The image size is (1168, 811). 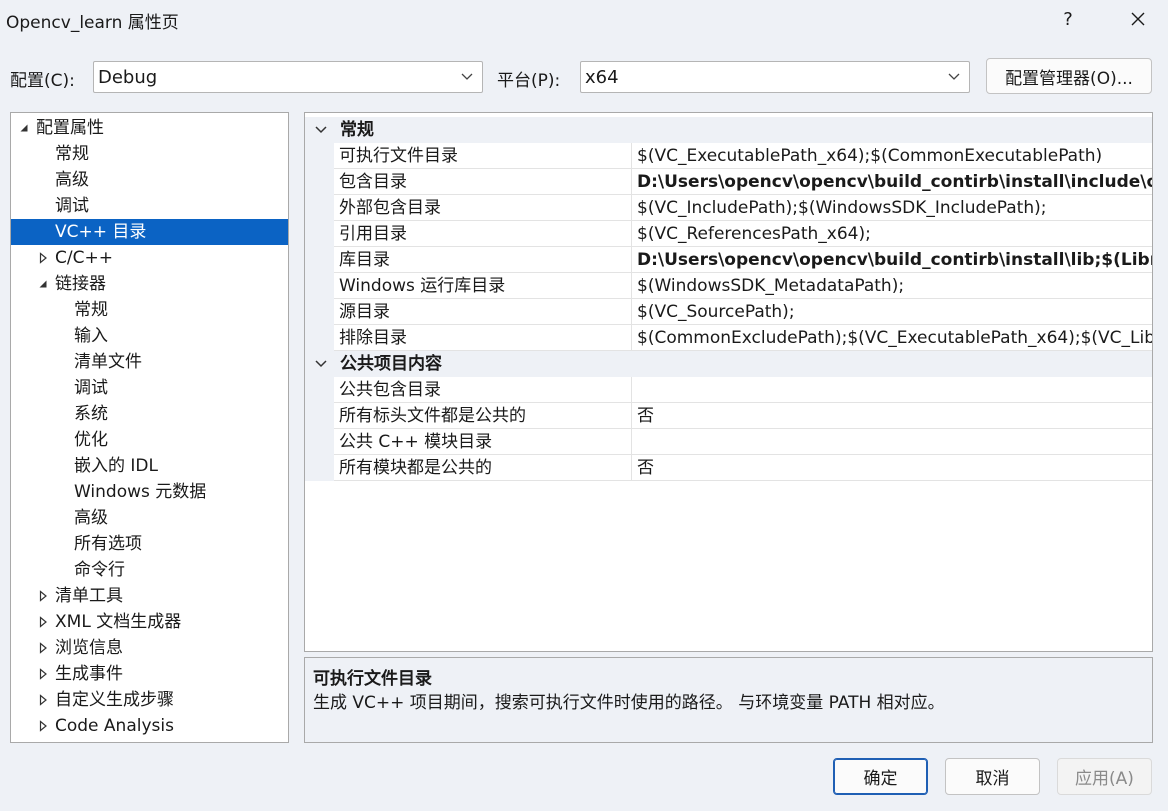 I want to click on tree-item: 生成事件, so click(x=149, y=674).